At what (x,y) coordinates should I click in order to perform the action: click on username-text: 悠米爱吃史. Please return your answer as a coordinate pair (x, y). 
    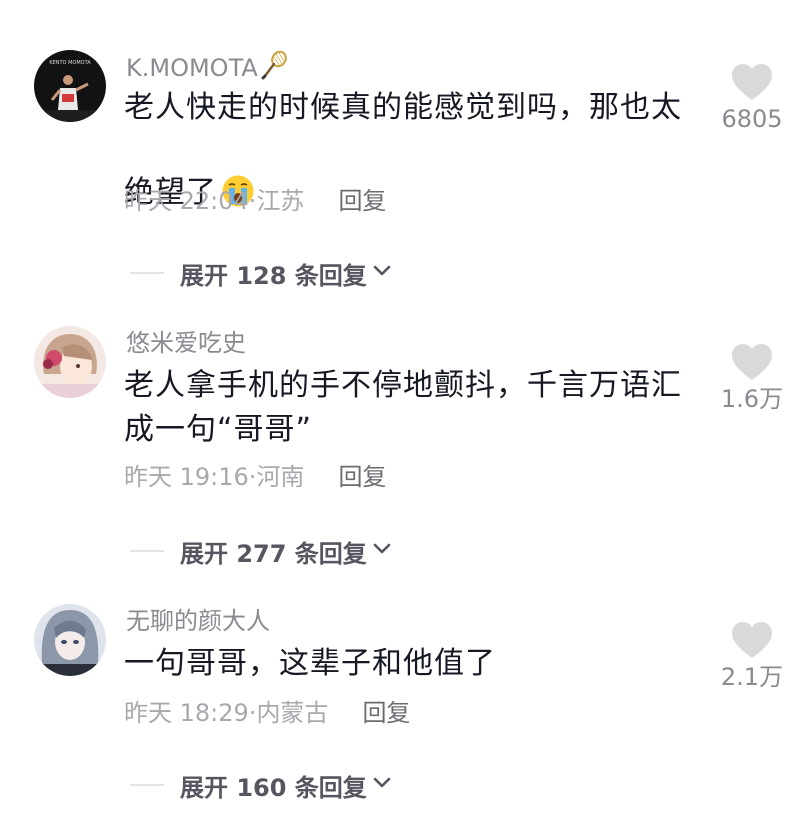
    Looking at the image, I should click on (186, 343).